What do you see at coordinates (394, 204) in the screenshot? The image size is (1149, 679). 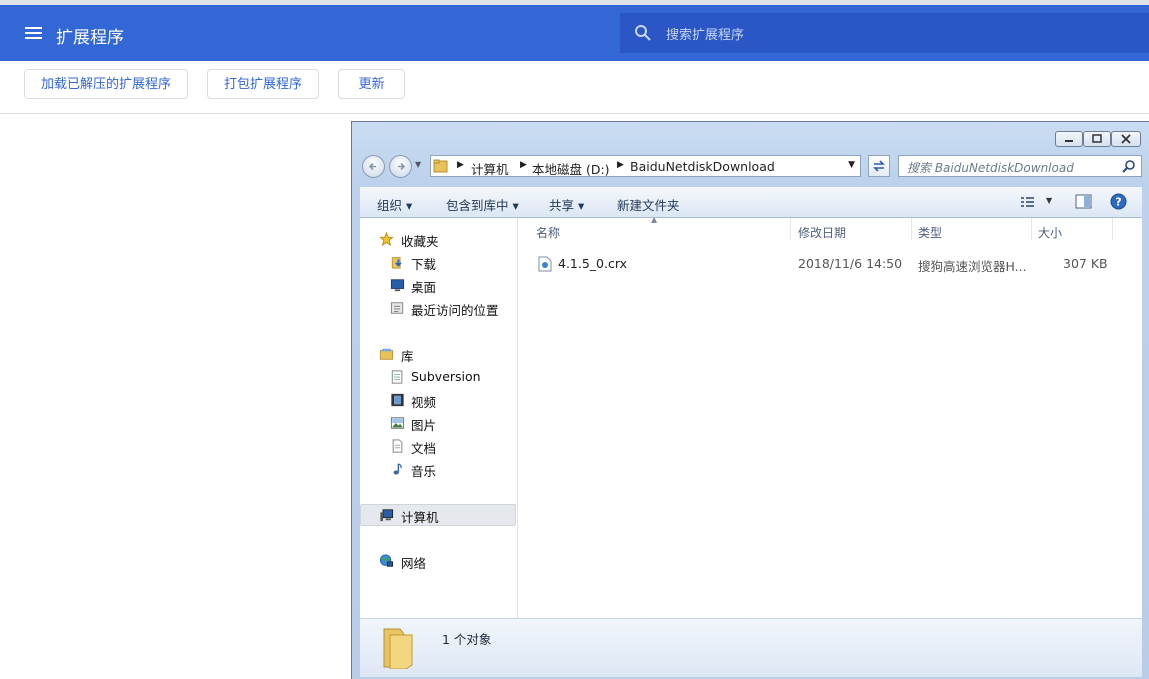 I see `organize-menu: 组织 ▾` at bounding box center [394, 204].